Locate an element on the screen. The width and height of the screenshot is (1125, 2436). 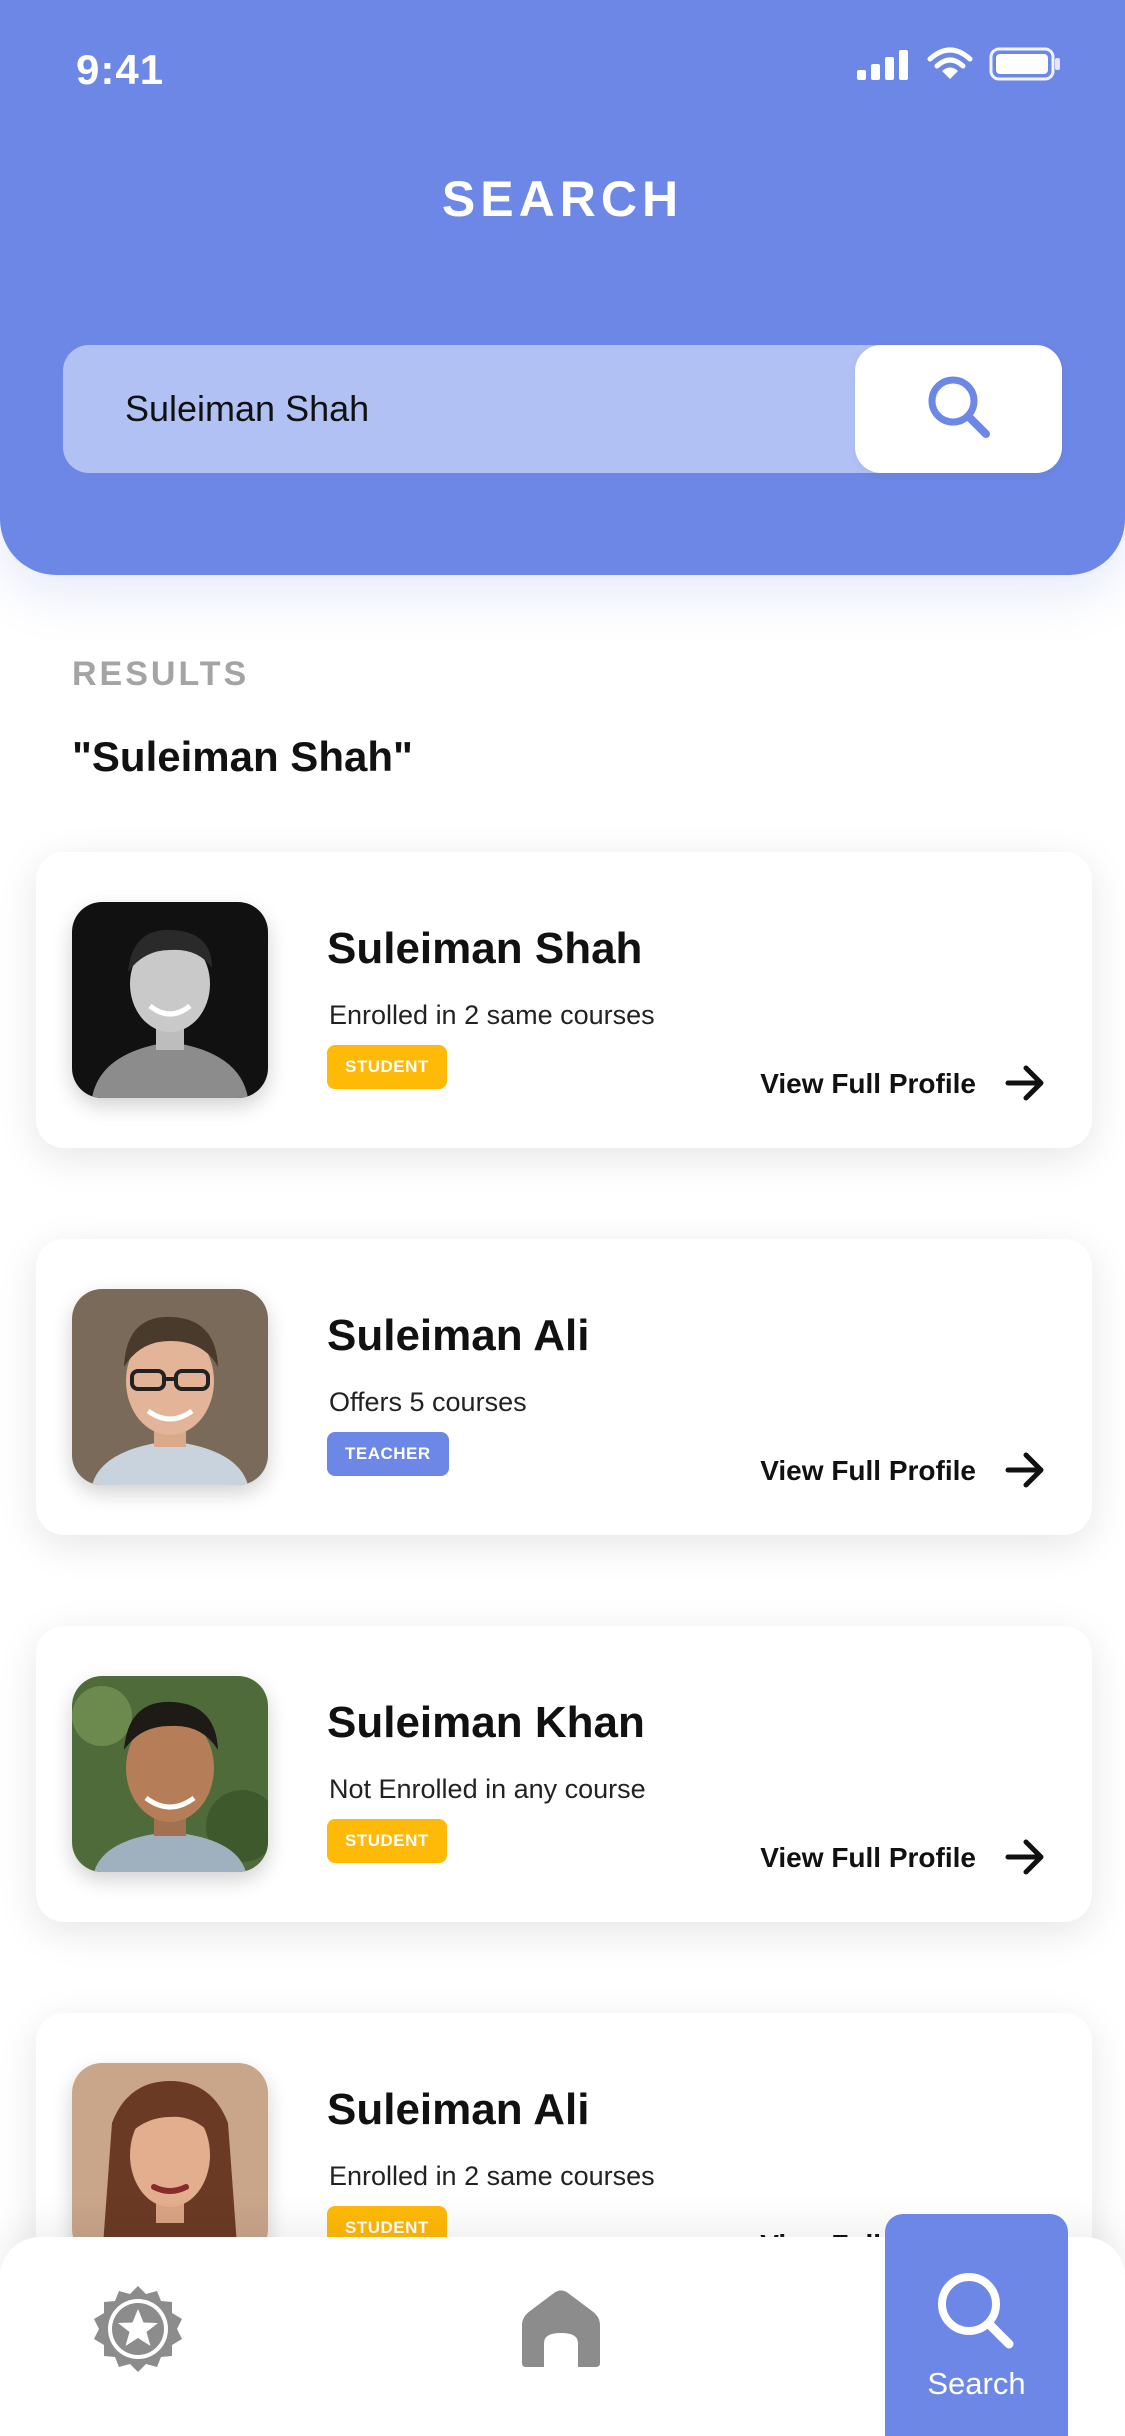
status-time: 9:41 is located at coordinates (120, 69).